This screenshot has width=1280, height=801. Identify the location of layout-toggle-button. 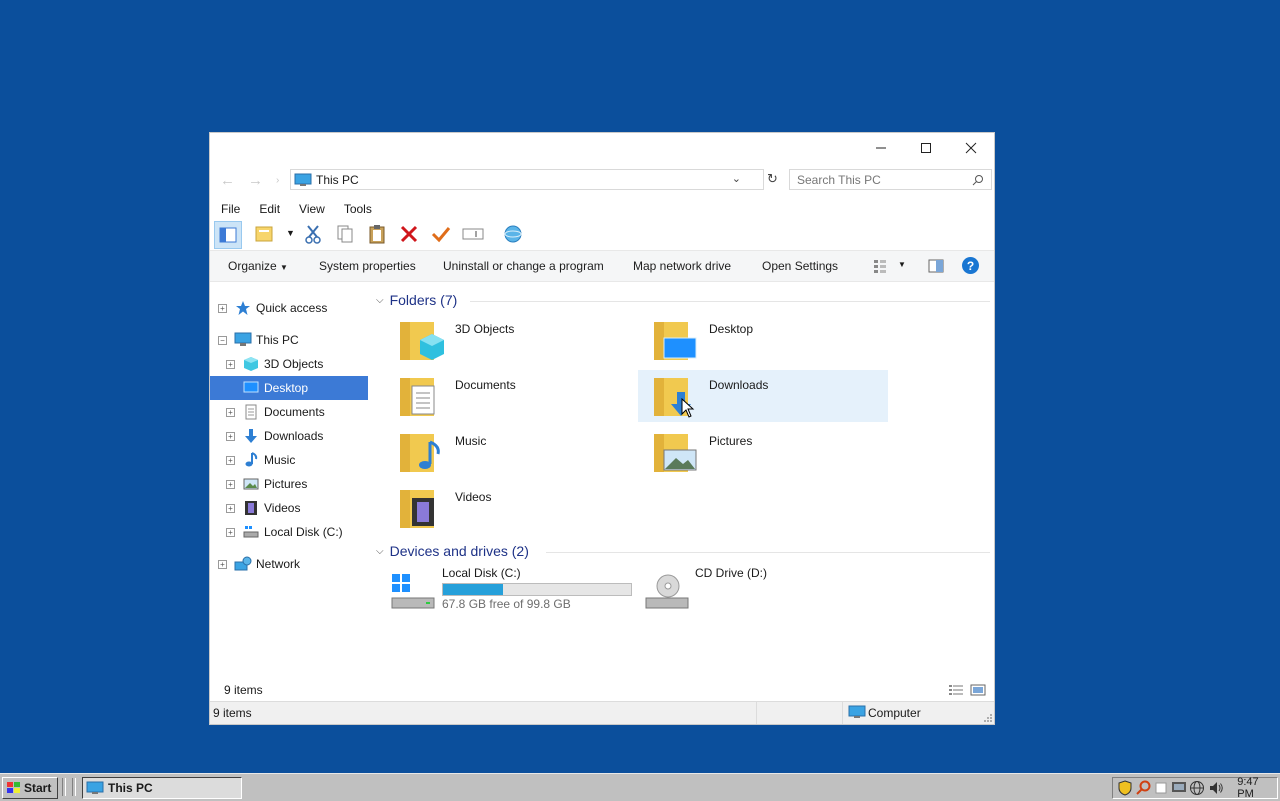
(228, 235).